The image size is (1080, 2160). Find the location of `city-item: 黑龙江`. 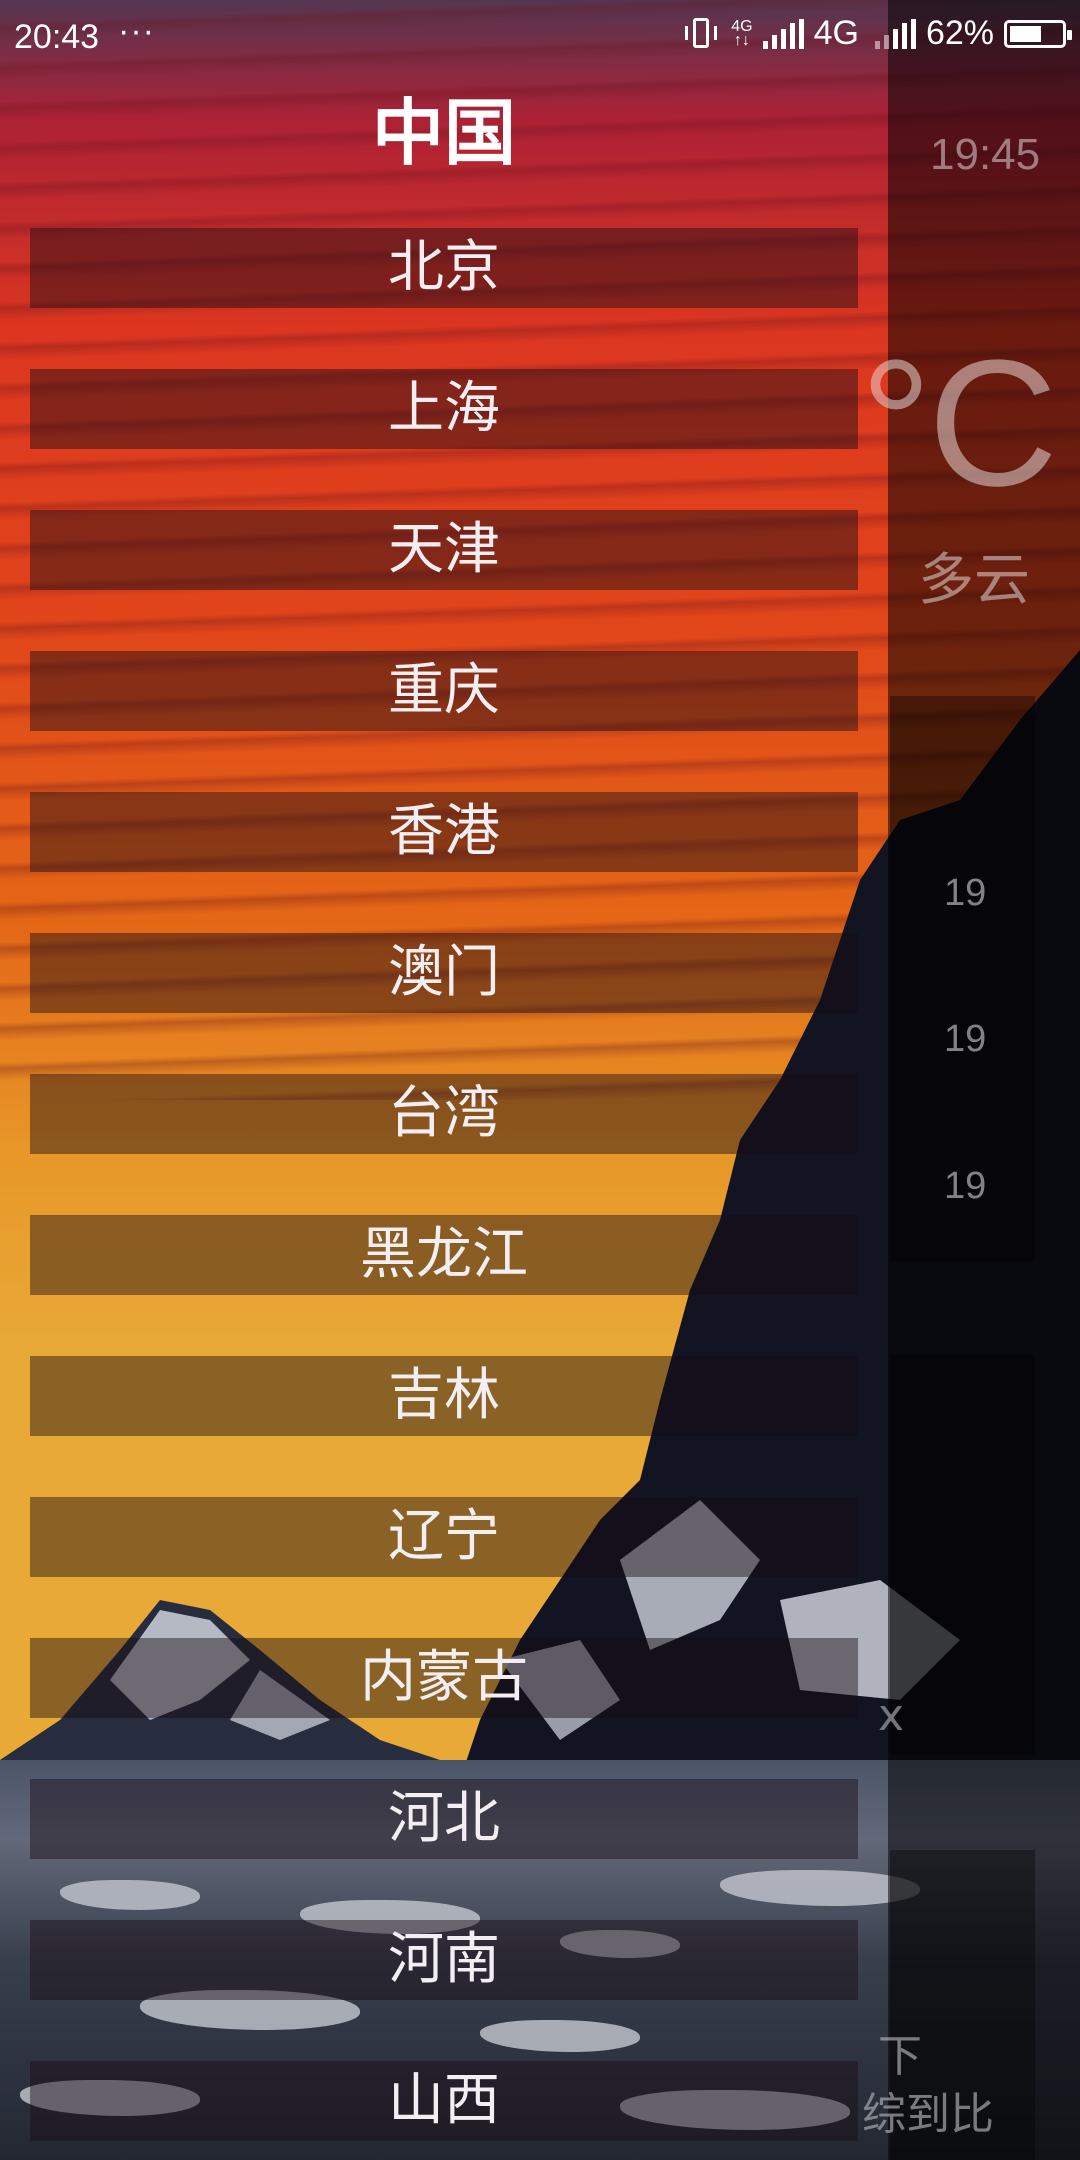

city-item: 黑龙江 is located at coordinates (444, 1255).